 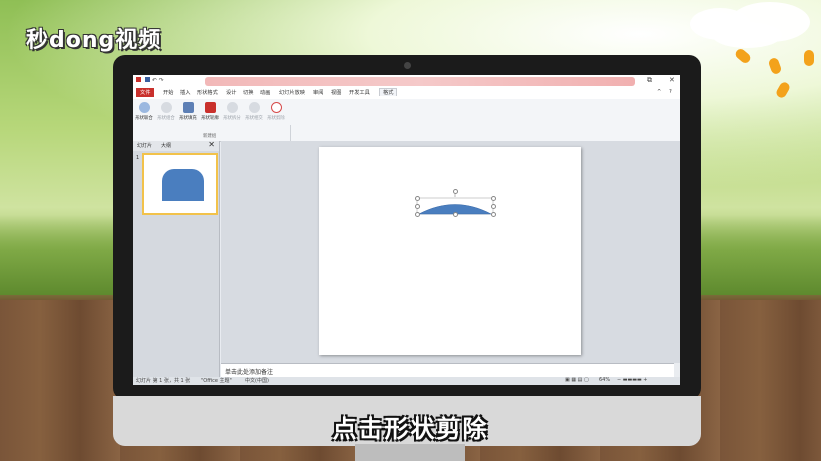 I want to click on tab-review: 审阅, so click(x=318, y=92).